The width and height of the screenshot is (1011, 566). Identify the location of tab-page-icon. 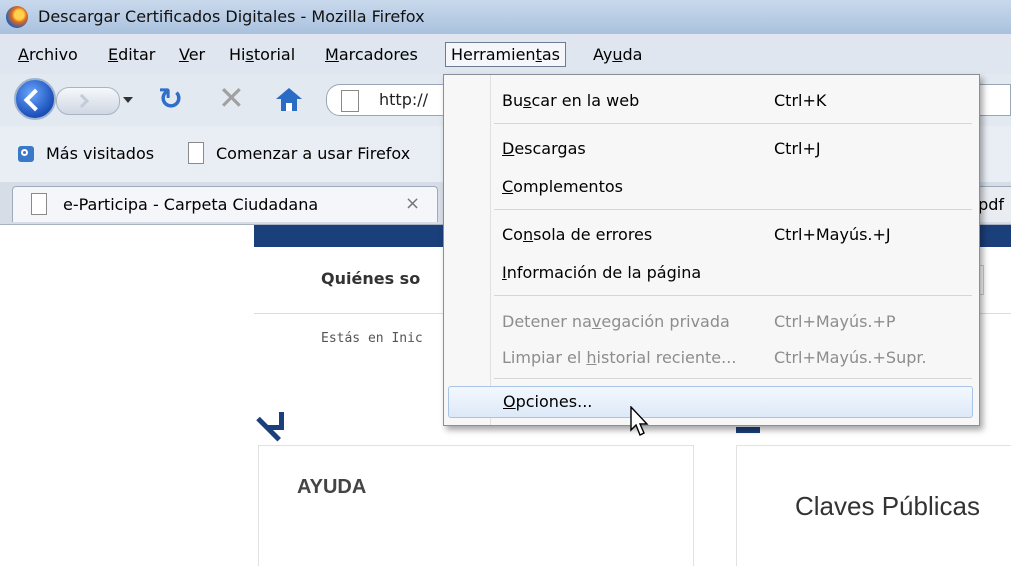
(39, 204).